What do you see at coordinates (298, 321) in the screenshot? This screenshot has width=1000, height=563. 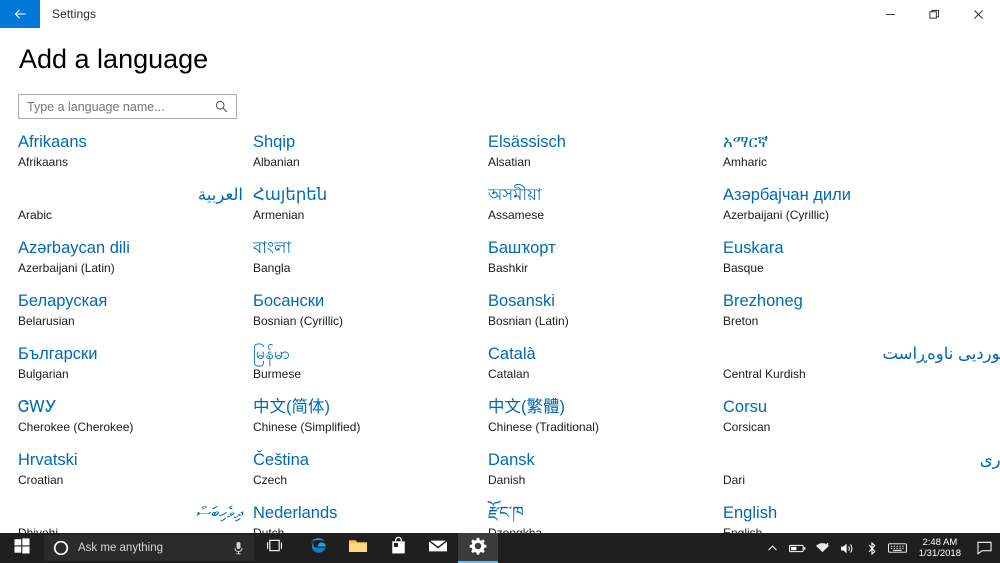 I see `language-english-name: Bosnian (Cyrillic)` at bounding box center [298, 321].